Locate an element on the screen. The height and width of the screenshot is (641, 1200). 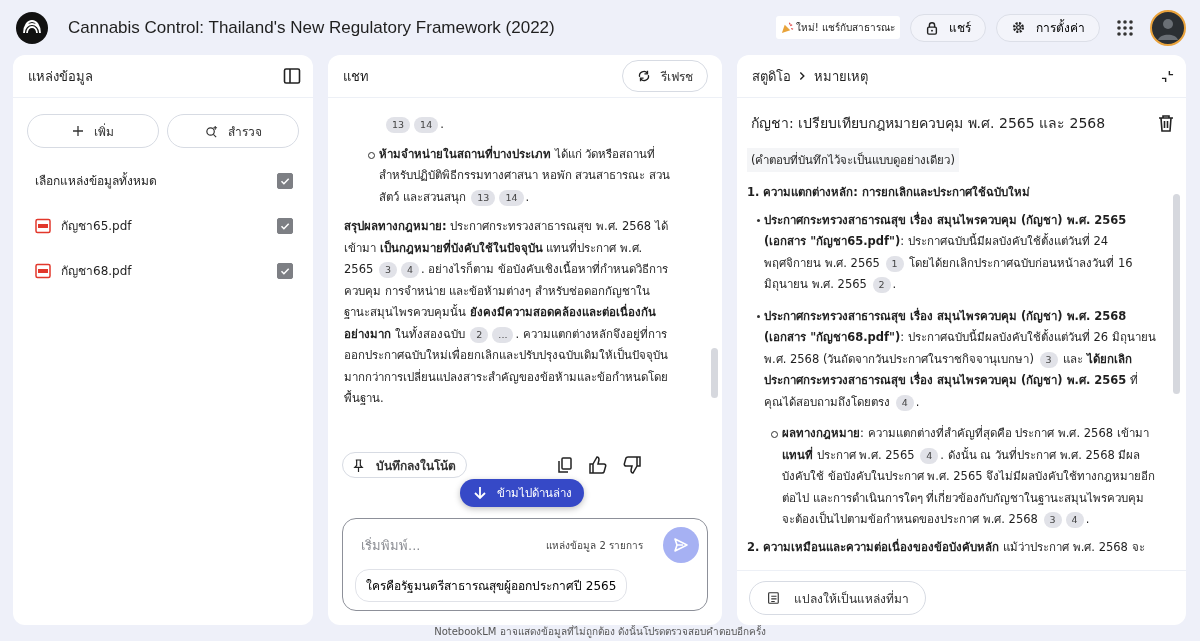
select-all-label: เลือกแหล่งข้อมูลทั้งหมด is located at coordinates (96, 180).